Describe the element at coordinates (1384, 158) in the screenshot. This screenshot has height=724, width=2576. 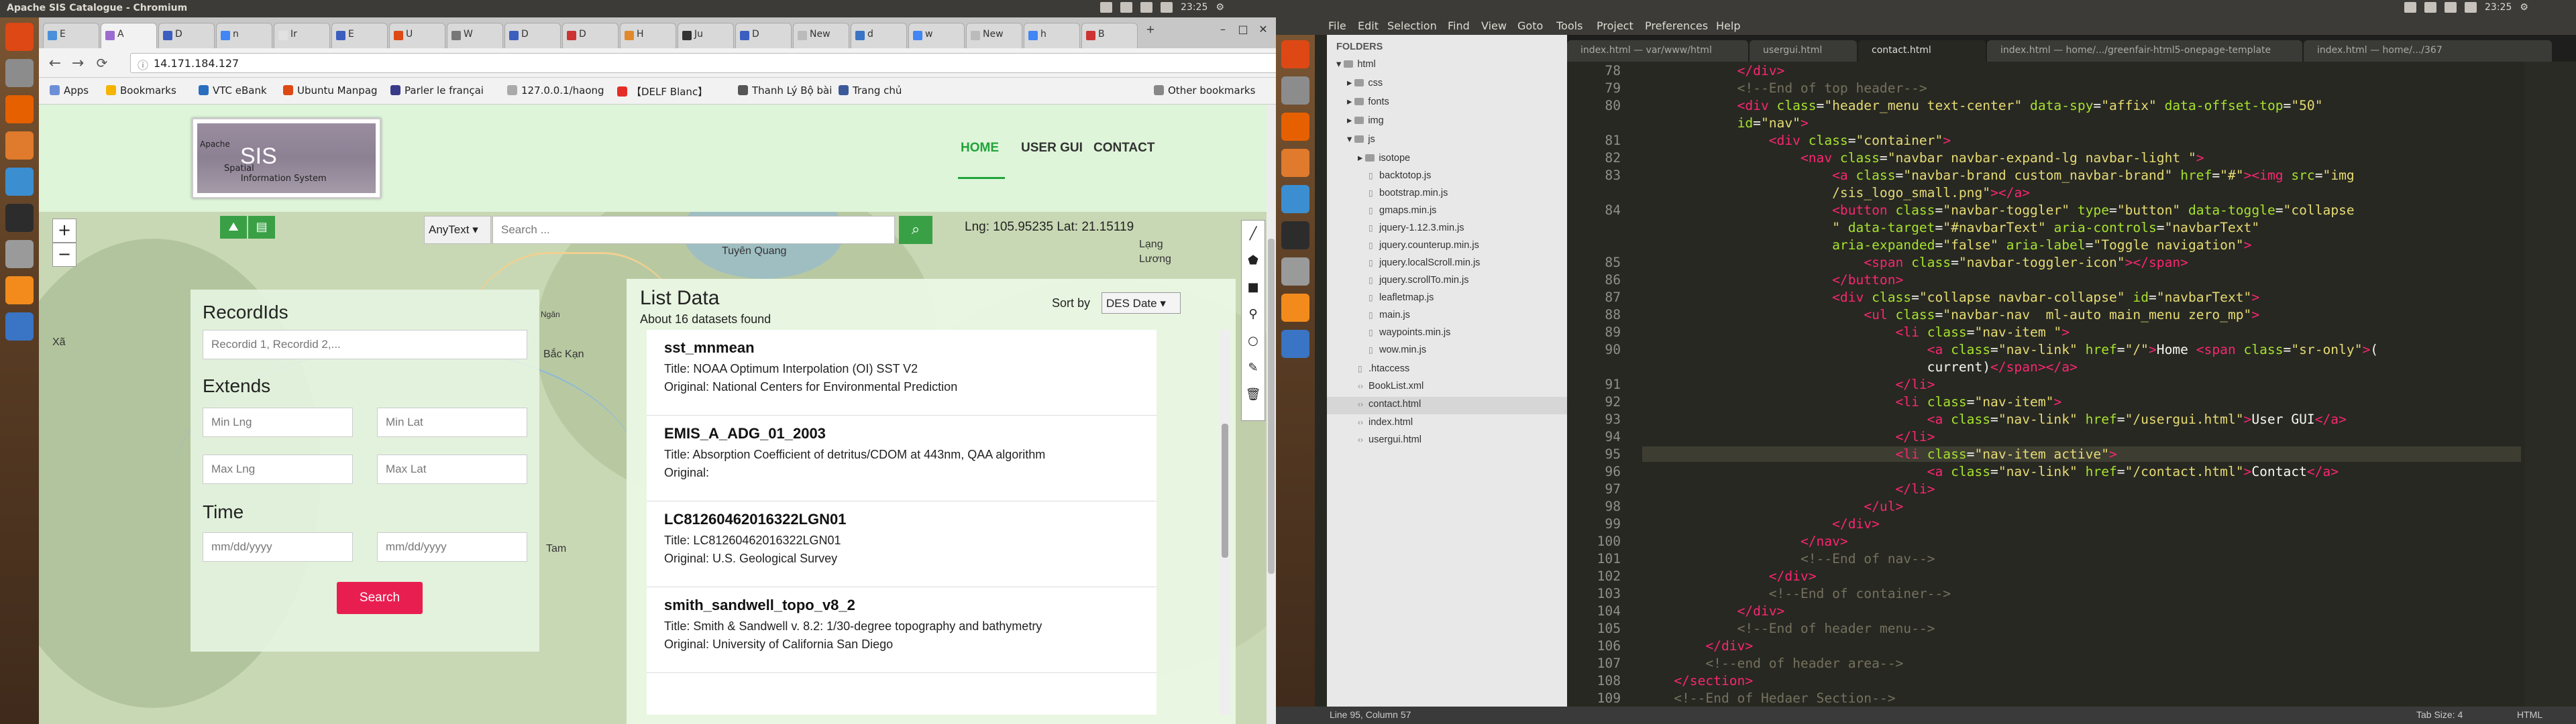
I see `tree-folder: ▸ isotope` at that location.